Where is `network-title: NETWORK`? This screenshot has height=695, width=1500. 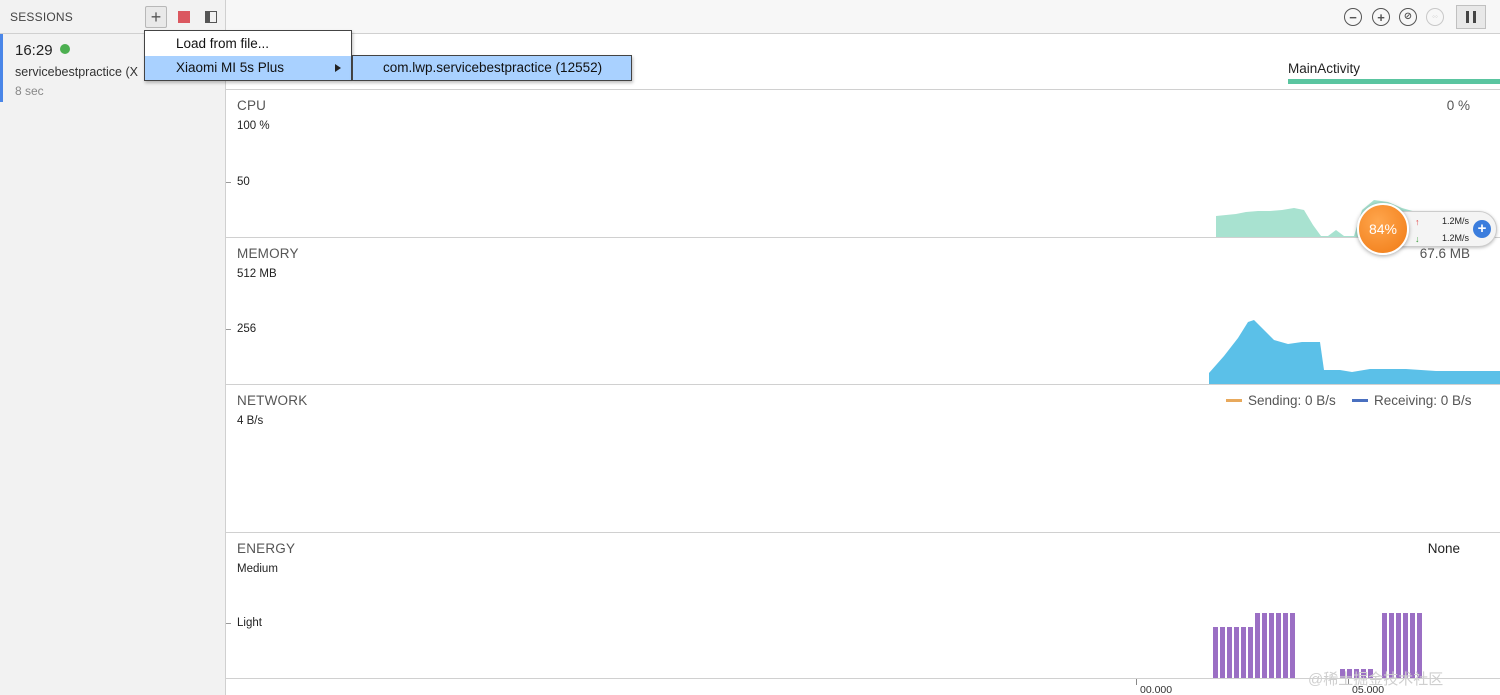
network-title: NETWORK is located at coordinates (272, 400).